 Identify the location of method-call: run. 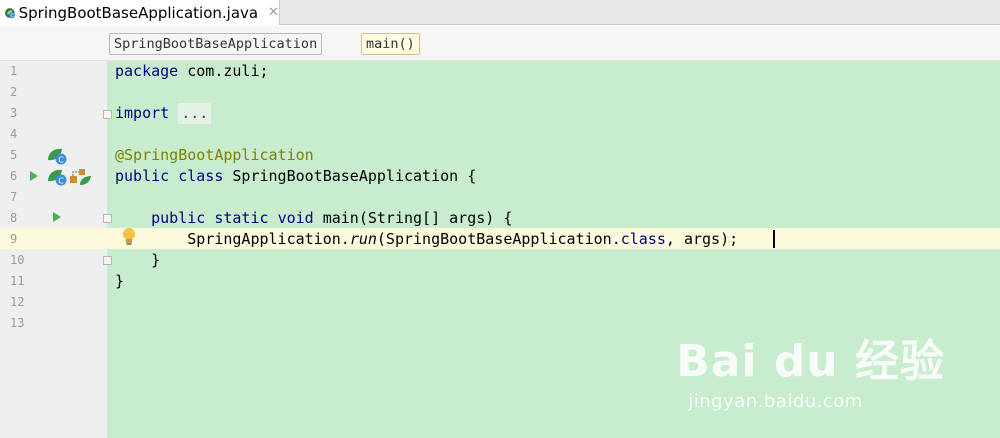
(363, 239).